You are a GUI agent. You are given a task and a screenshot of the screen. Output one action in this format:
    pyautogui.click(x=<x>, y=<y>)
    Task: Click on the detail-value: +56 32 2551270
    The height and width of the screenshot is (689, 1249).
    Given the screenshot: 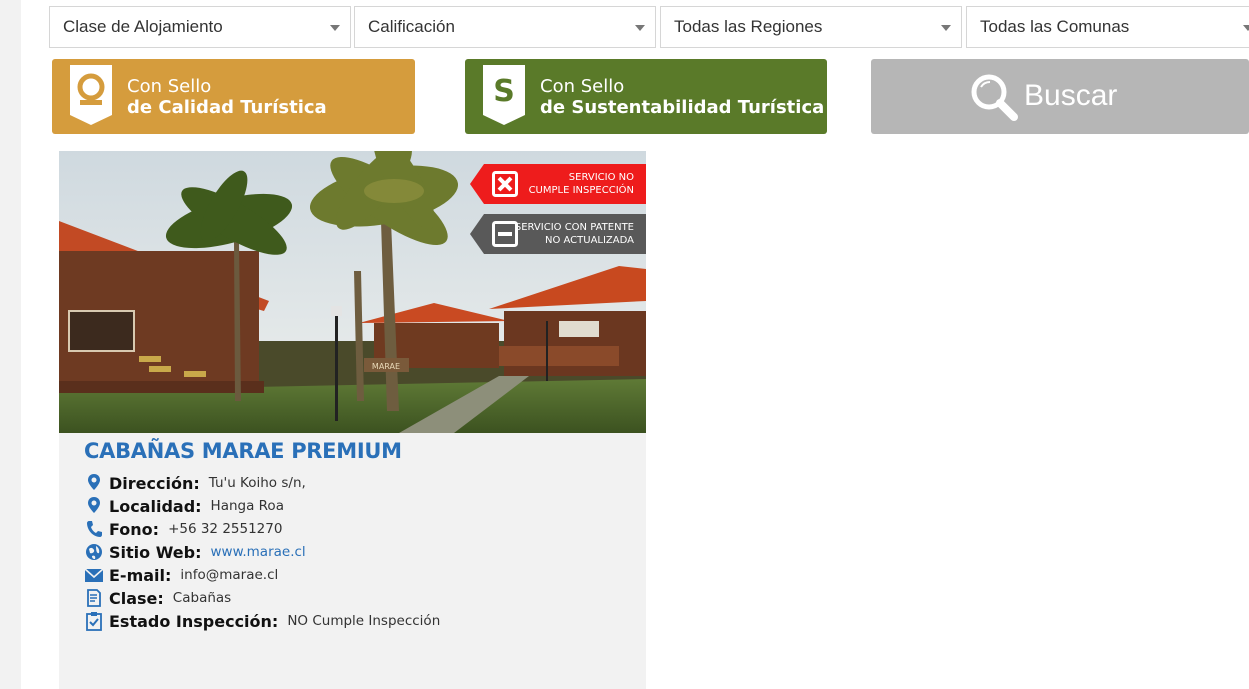 What is the action you would take?
    pyautogui.click(x=225, y=529)
    